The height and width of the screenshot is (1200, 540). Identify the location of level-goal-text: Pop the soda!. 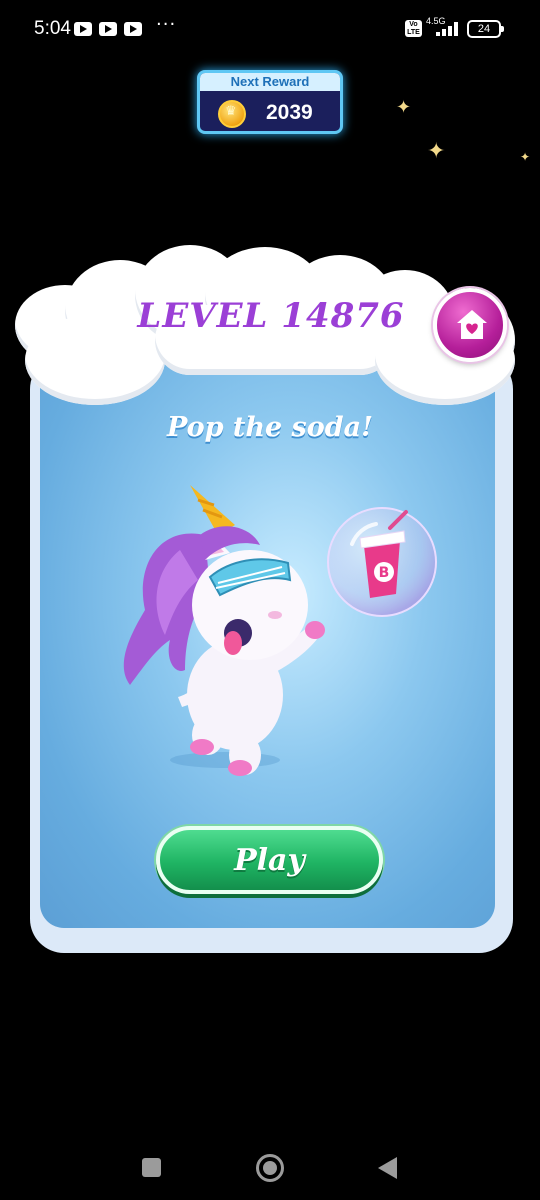
(270, 427).